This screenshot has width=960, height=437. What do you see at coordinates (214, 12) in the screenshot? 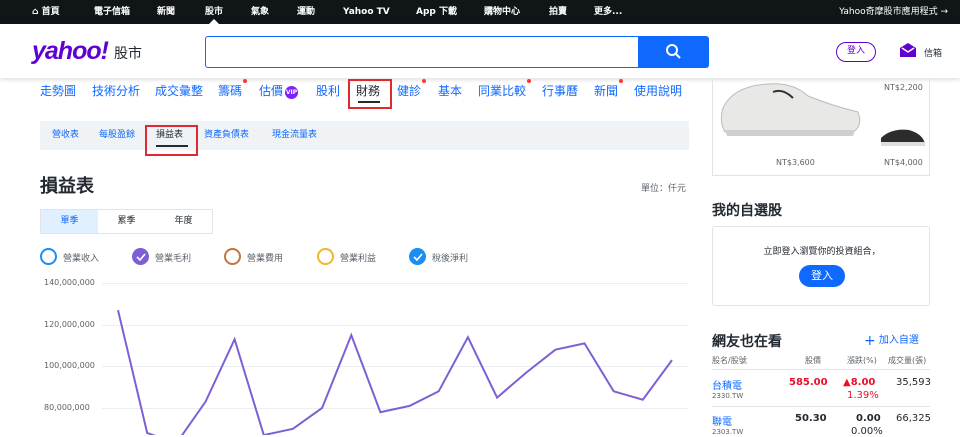
I see `nav-item-stock: 股市` at bounding box center [214, 12].